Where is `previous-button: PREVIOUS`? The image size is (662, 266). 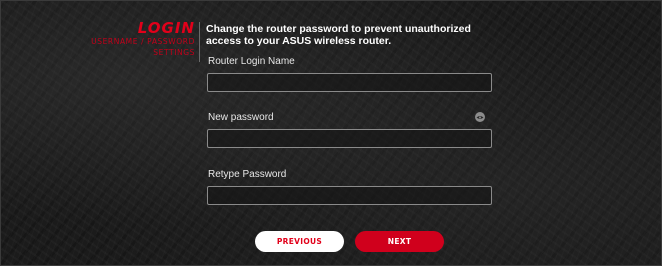
previous-button: PREVIOUS is located at coordinates (299, 241).